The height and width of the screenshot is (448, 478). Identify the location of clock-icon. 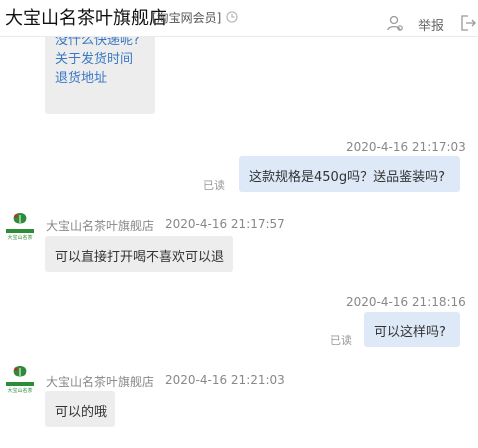
(232, 17).